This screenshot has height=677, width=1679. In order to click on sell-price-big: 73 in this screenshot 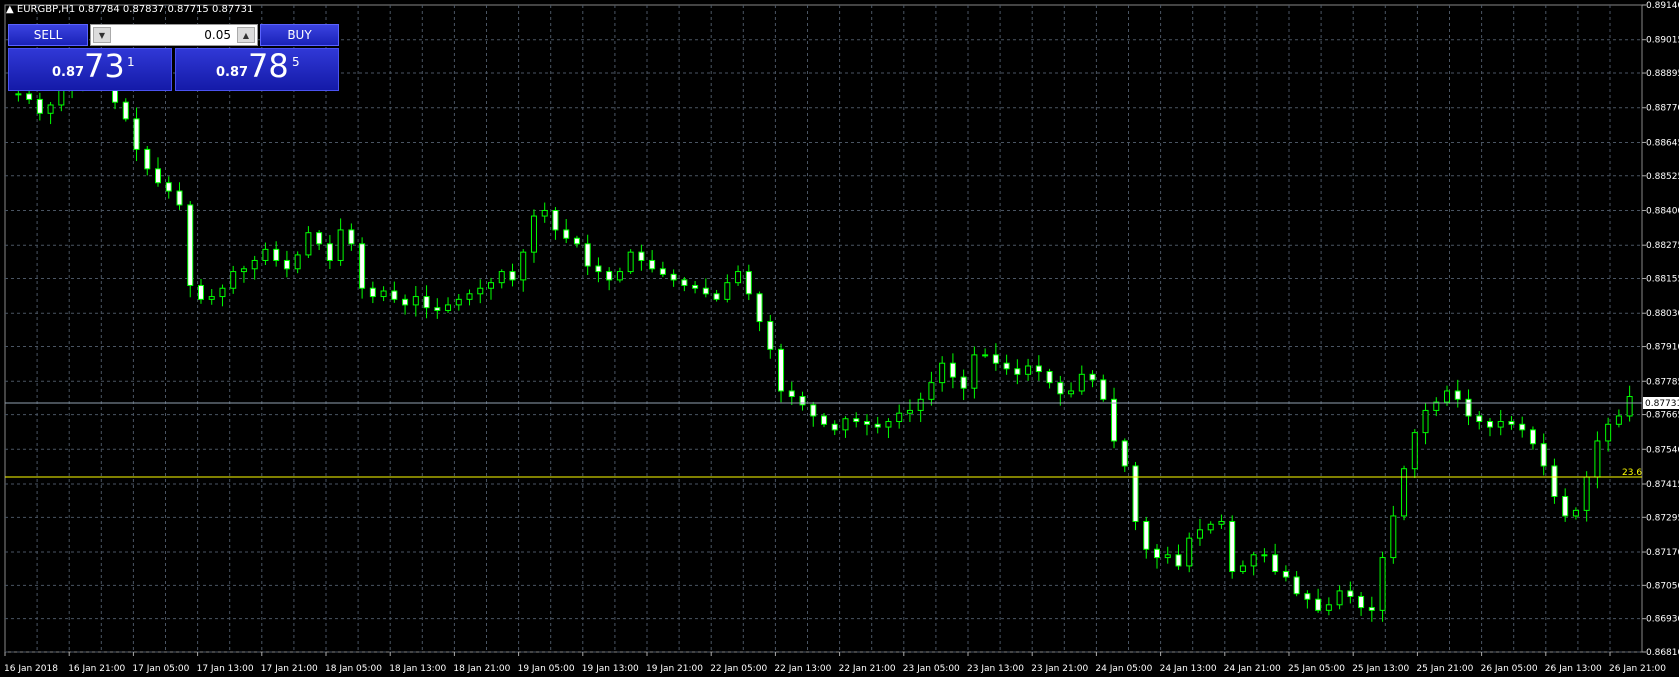, I will do `click(104, 66)`.